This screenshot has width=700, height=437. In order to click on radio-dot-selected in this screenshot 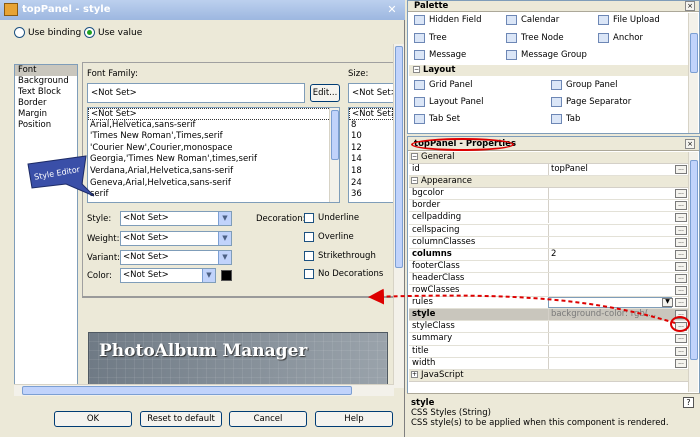, I will do `click(89, 32)`.